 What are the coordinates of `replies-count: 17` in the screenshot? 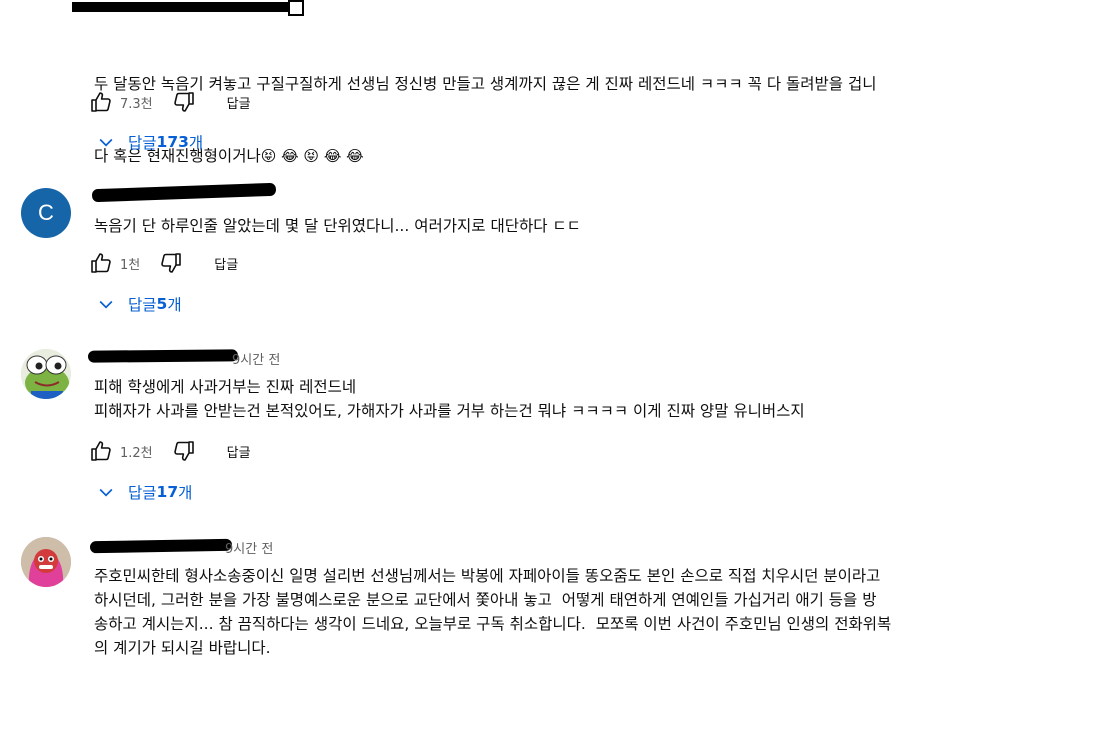 It's located at (167, 492).